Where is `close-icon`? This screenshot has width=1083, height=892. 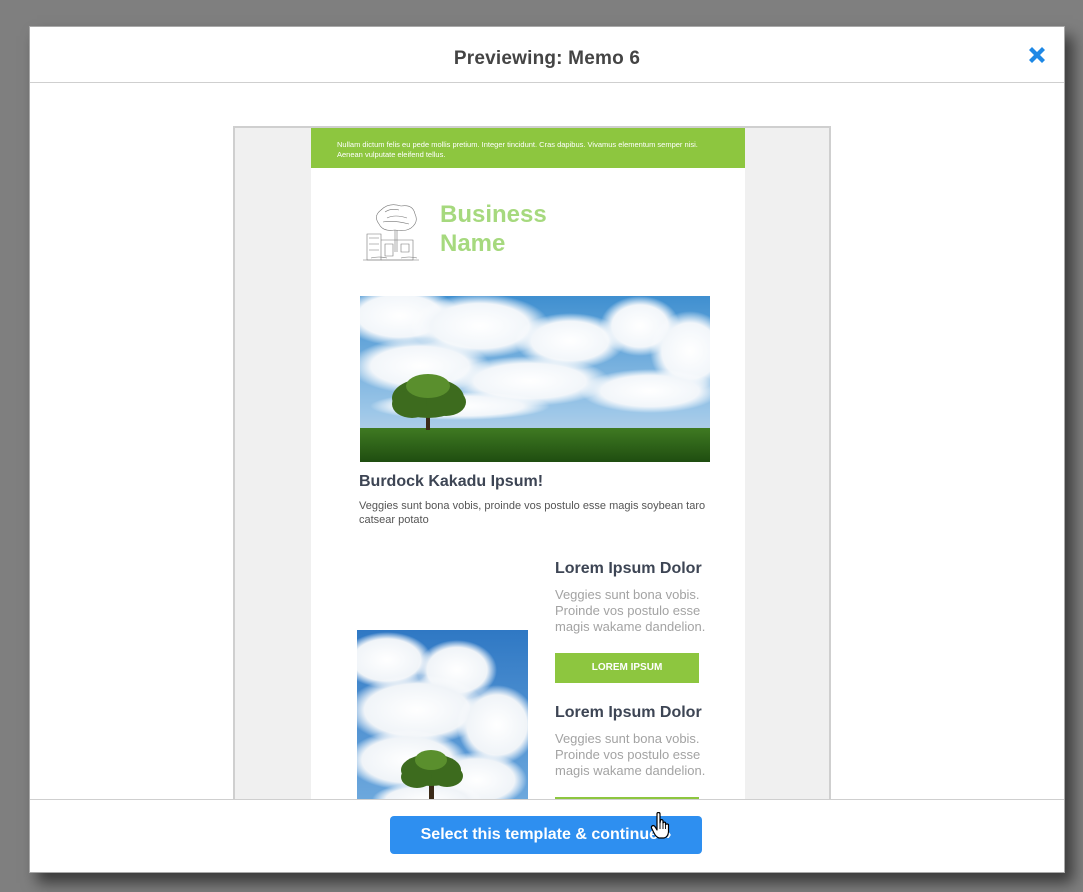 close-icon is located at coordinates (1037, 55).